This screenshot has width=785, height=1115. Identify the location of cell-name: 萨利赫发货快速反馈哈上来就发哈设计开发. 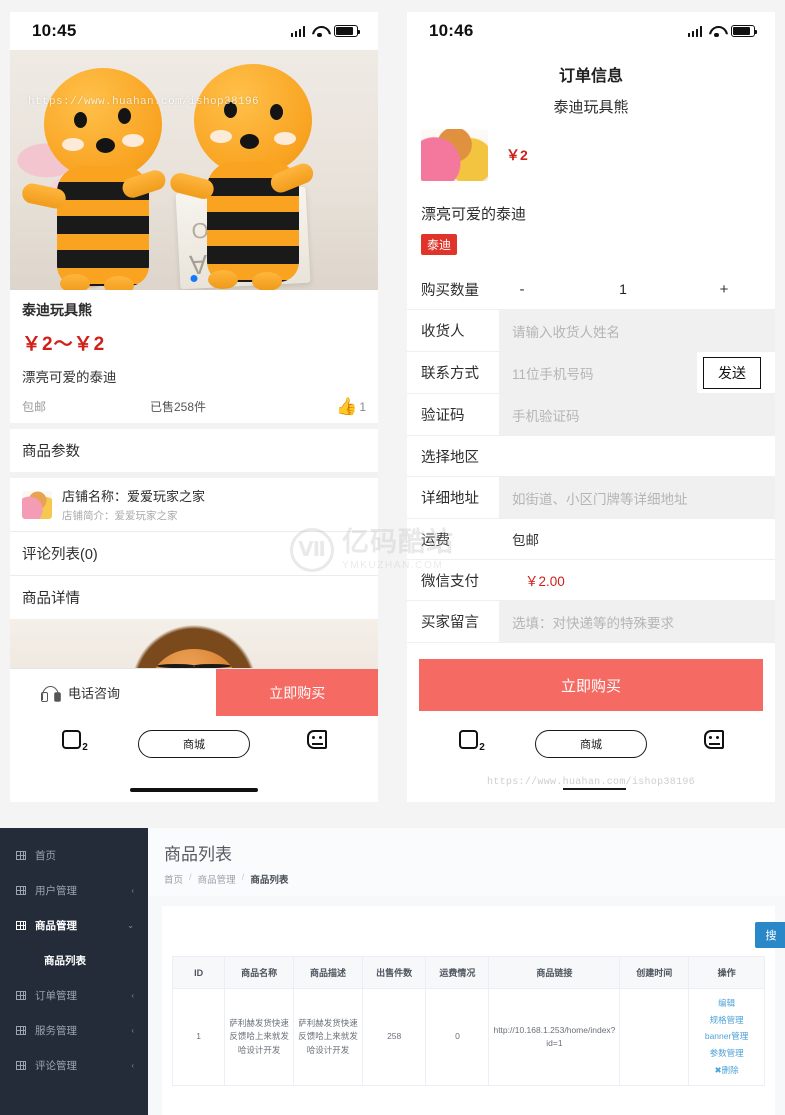
(259, 1037).